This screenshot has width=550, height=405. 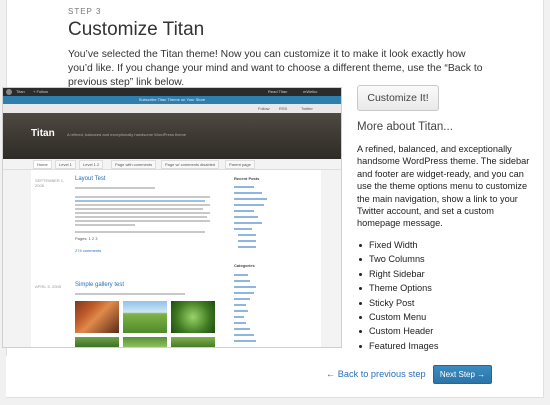 What do you see at coordinates (310, 91) in the screenshot?
I see `preview-adminbar-right2: mWelko` at bounding box center [310, 91].